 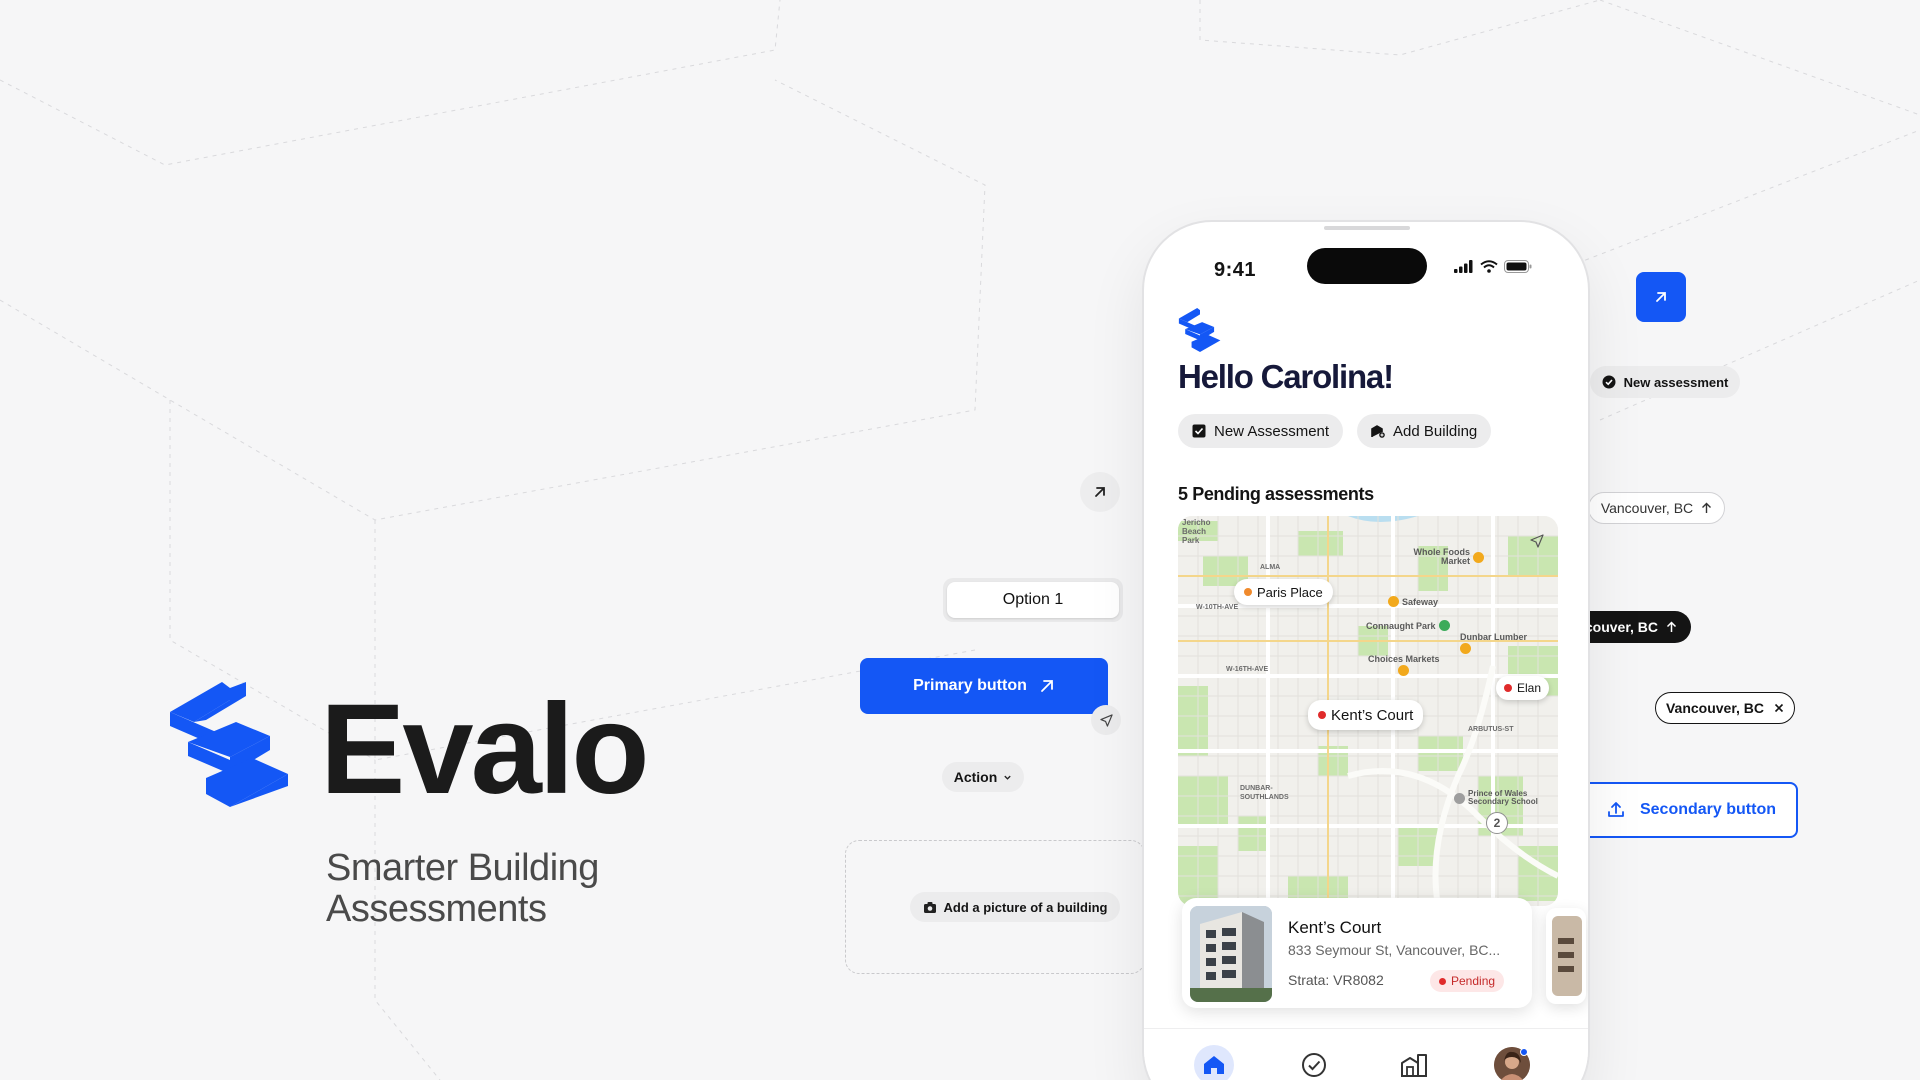 I want to click on status-icons, so click(x=1493, y=266).